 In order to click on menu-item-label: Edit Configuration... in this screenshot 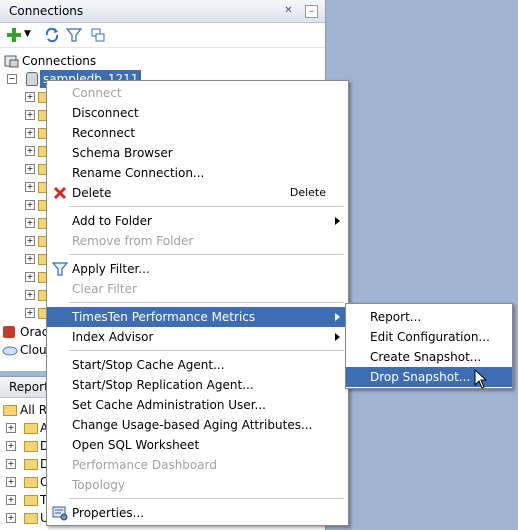, I will do `click(430, 337)`.